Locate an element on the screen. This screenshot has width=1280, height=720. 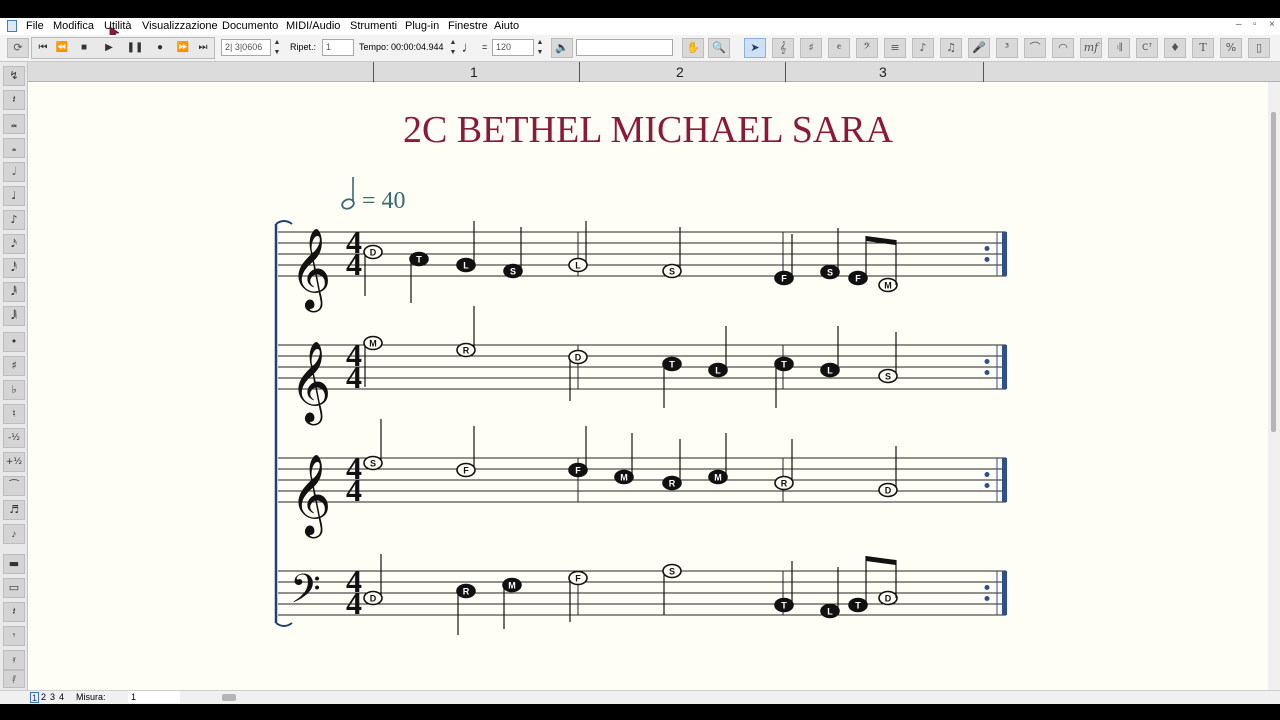
sixteenth-note-icon: 𝅘𝅥𝅯 is located at coordinates (14, 244).